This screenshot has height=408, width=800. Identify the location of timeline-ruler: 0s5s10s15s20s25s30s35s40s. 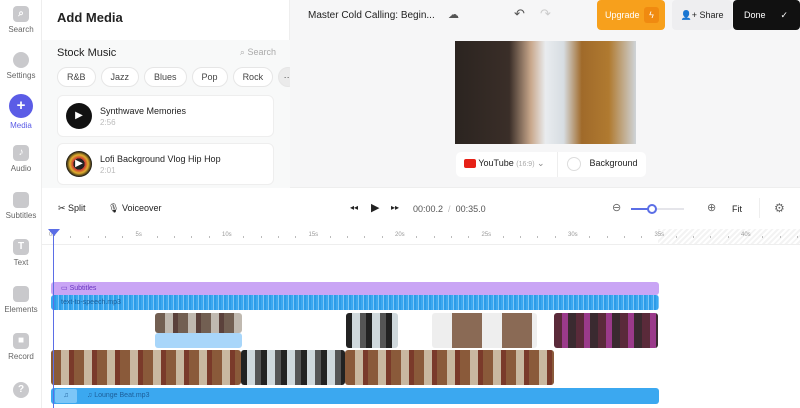
(421, 237).